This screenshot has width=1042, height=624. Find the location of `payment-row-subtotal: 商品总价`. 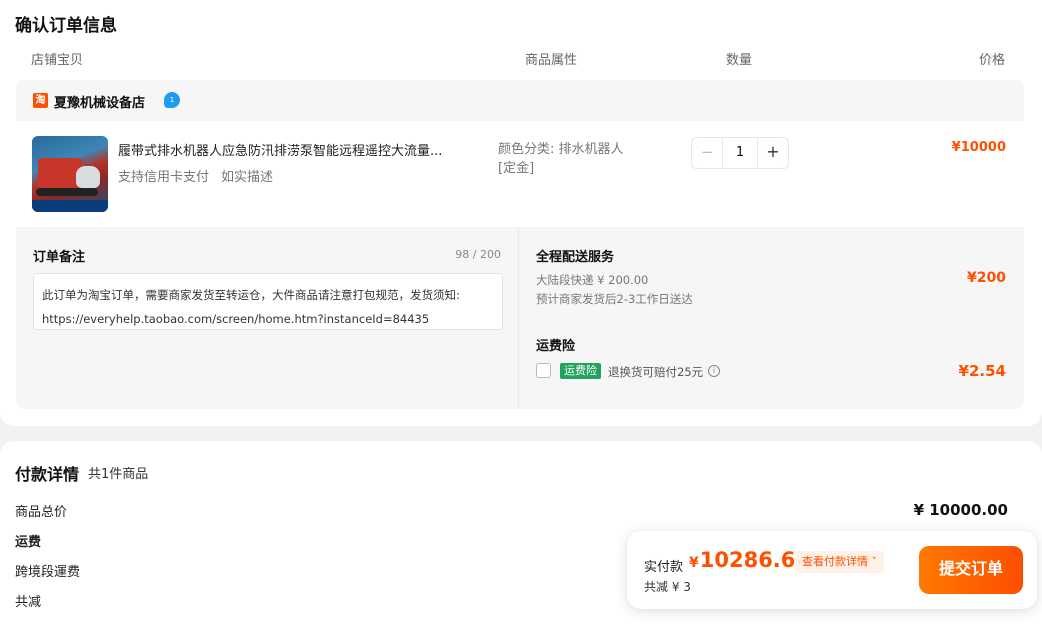

payment-row-subtotal: 商品总价 is located at coordinates (41, 512).